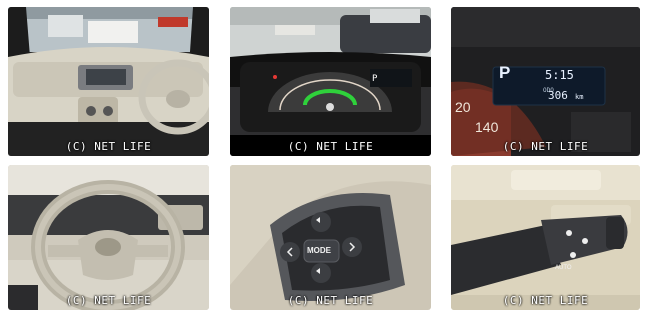 The width and height of the screenshot is (647, 312). I want to click on speed-mark-140: 140, so click(487, 127).